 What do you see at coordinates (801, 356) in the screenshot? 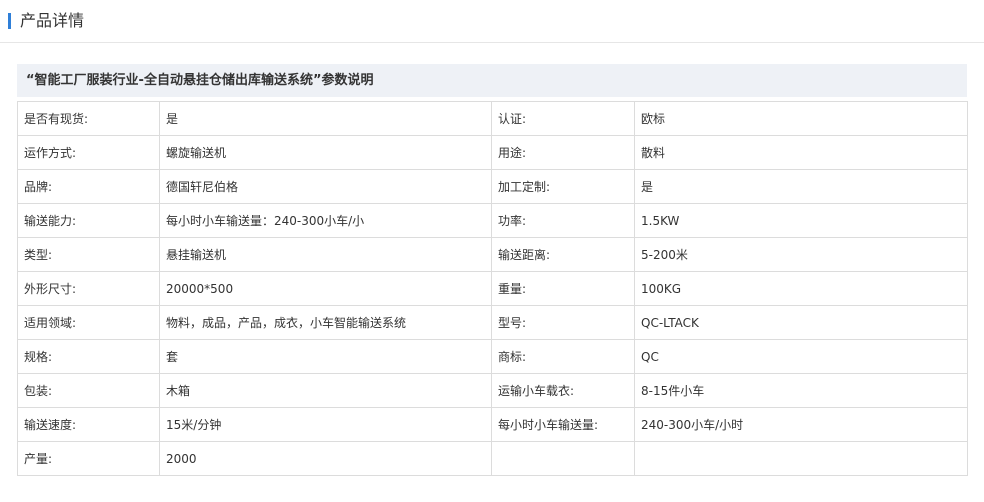
I see `param-value: QC` at bounding box center [801, 356].